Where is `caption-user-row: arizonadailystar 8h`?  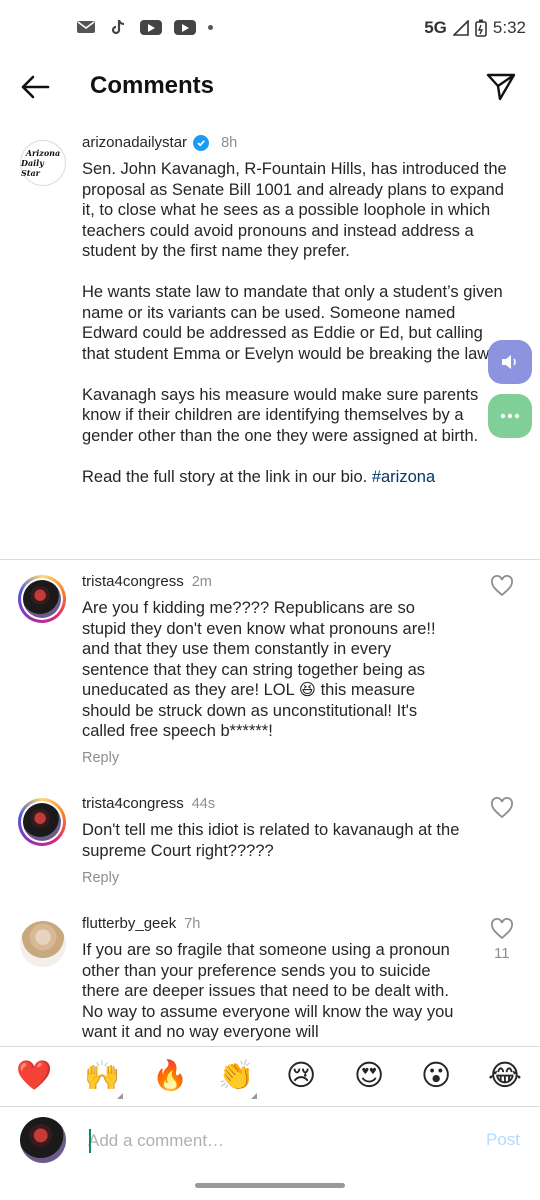
caption-user-row: arizonadailystar 8h is located at coordinates (159, 142).